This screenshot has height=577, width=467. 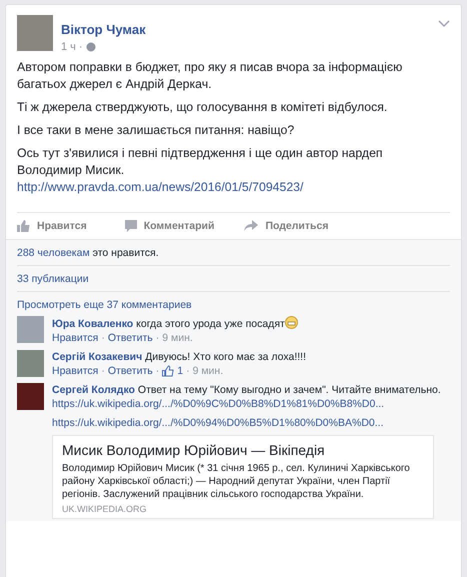 What do you see at coordinates (251, 323) in the screenshot?
I see `comment-text: Юра Коваленко когда этого урода уже посадят` at bounding box center [251, 323].